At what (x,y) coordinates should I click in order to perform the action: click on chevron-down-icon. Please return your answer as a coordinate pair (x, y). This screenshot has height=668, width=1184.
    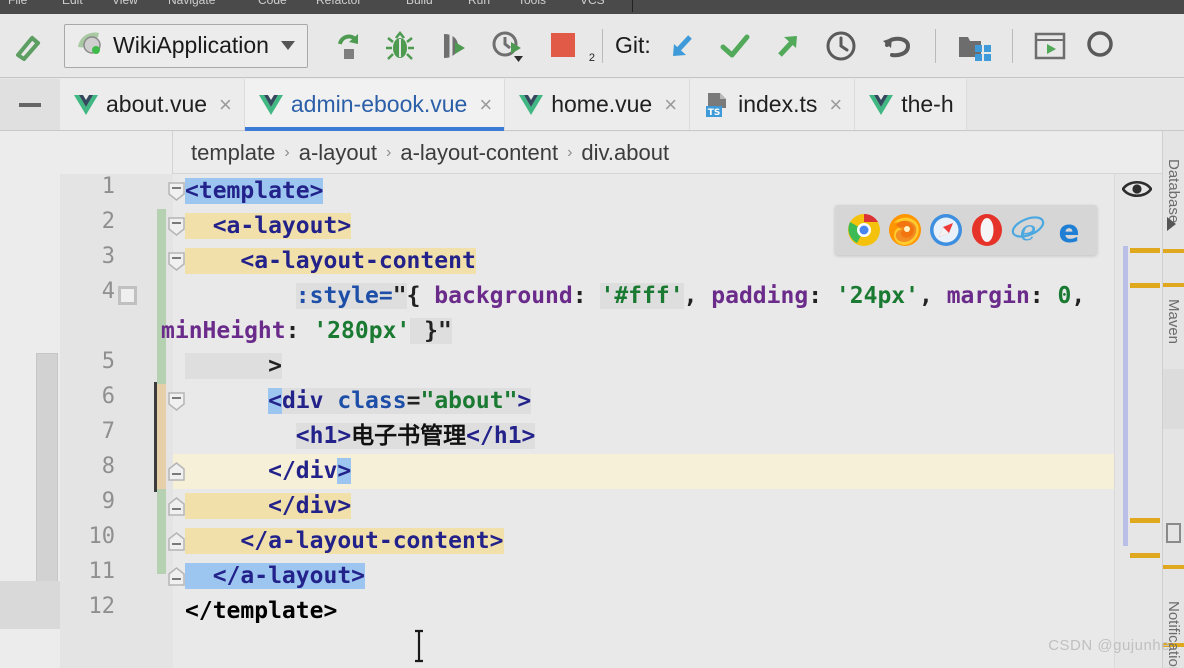
    Looking at the image, I should click on (287, 45).